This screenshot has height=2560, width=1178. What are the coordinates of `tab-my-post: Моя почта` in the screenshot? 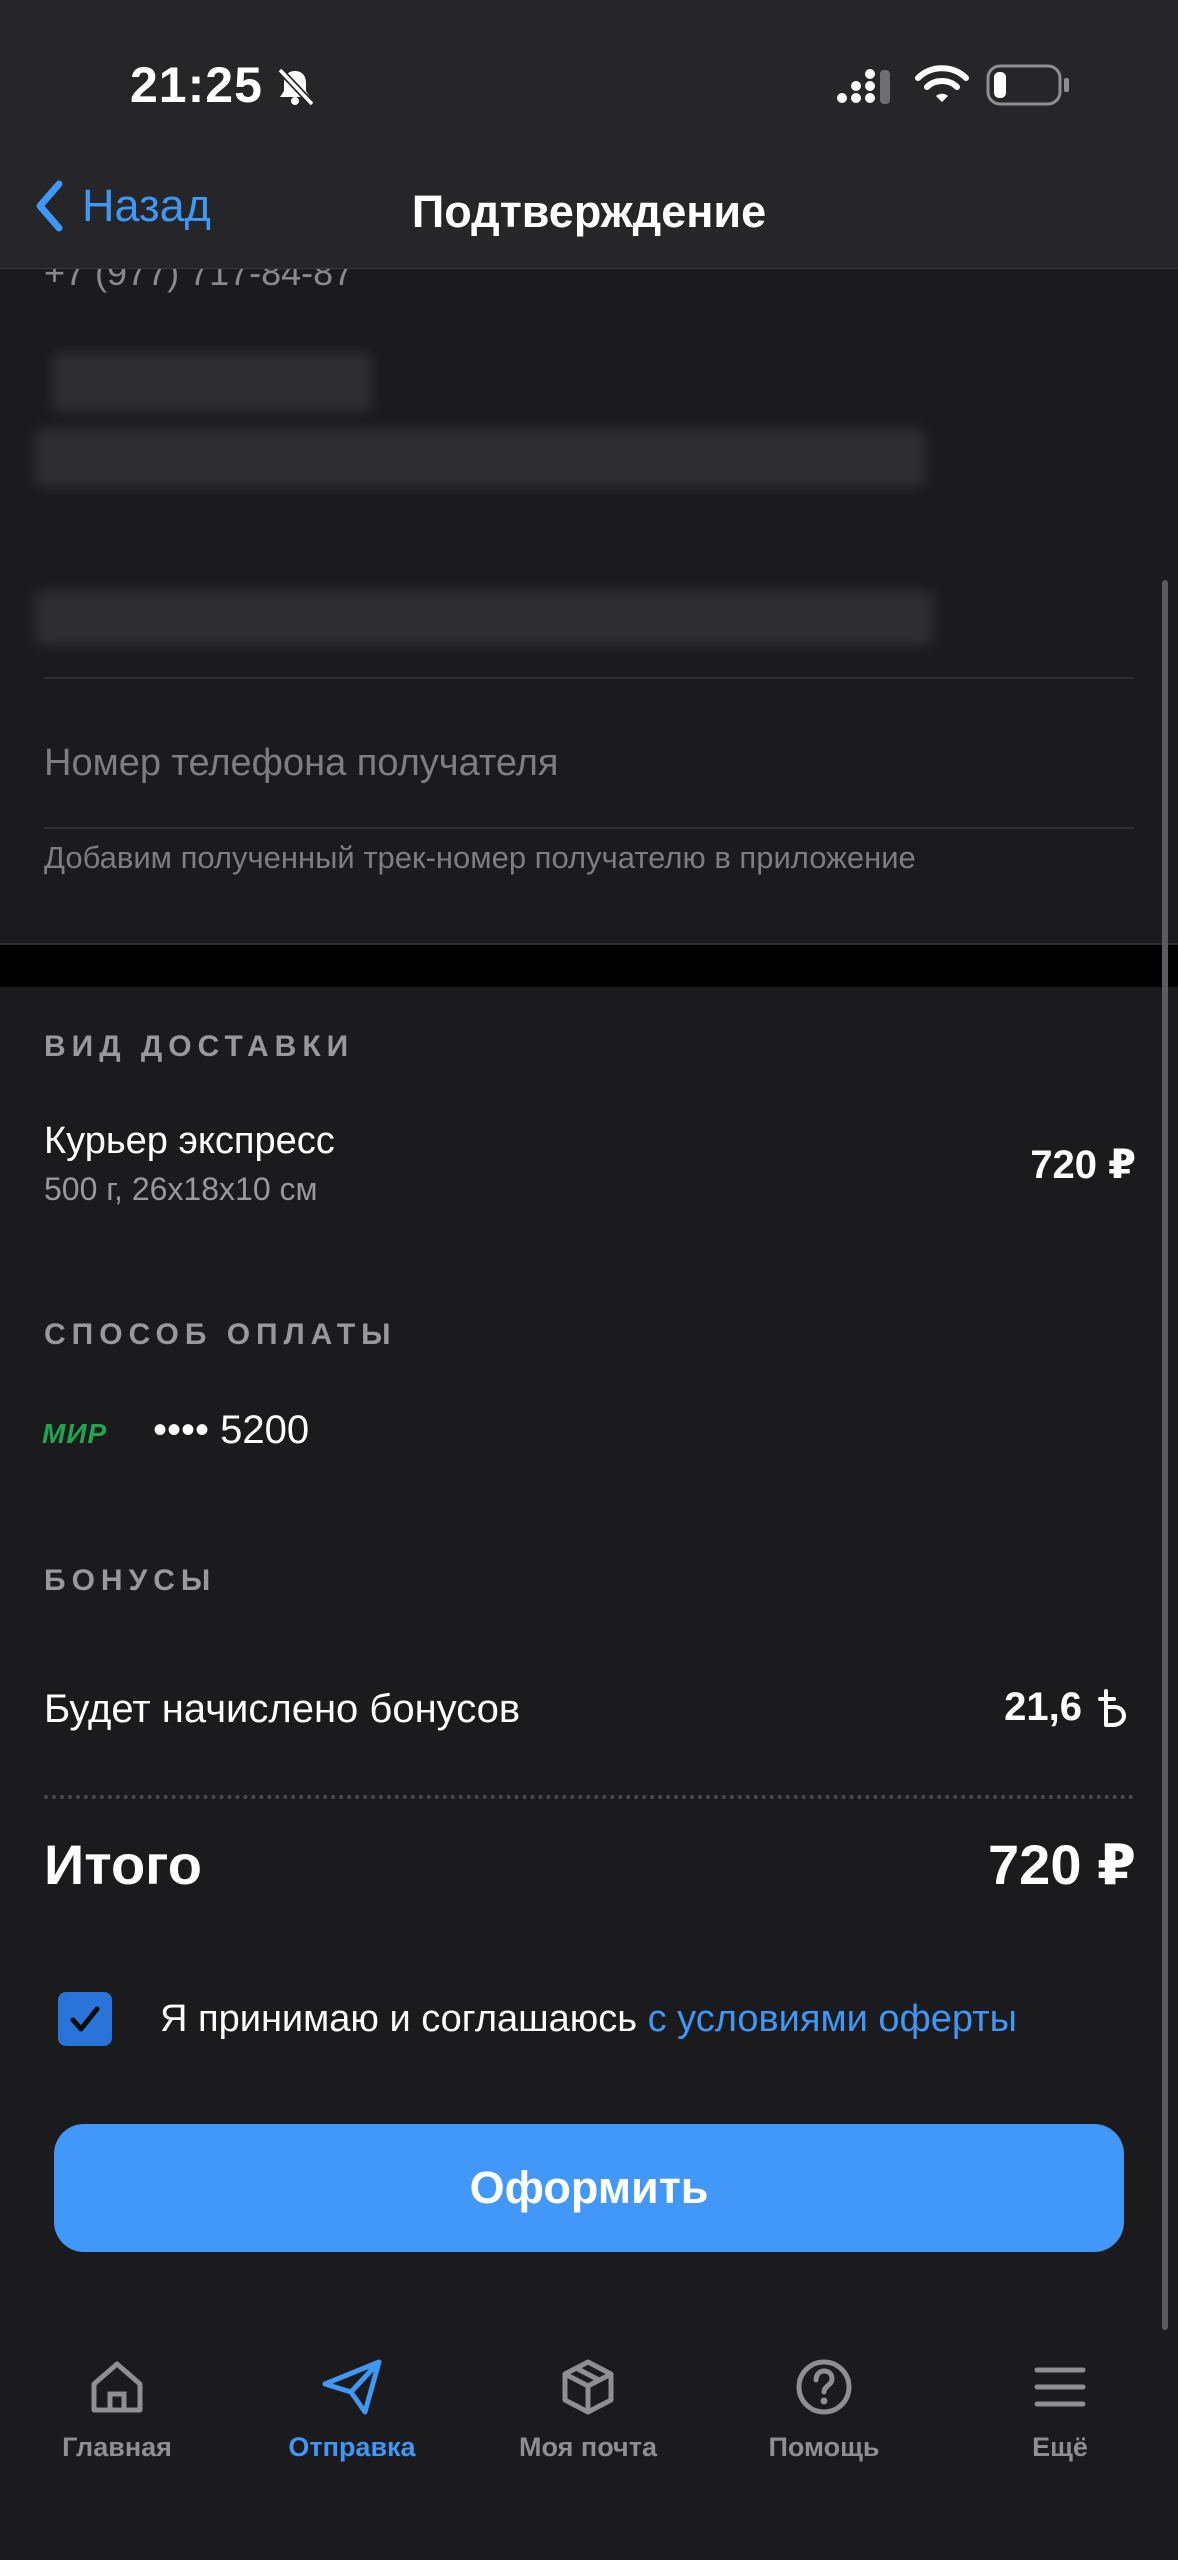 It's located at (588, 2409).